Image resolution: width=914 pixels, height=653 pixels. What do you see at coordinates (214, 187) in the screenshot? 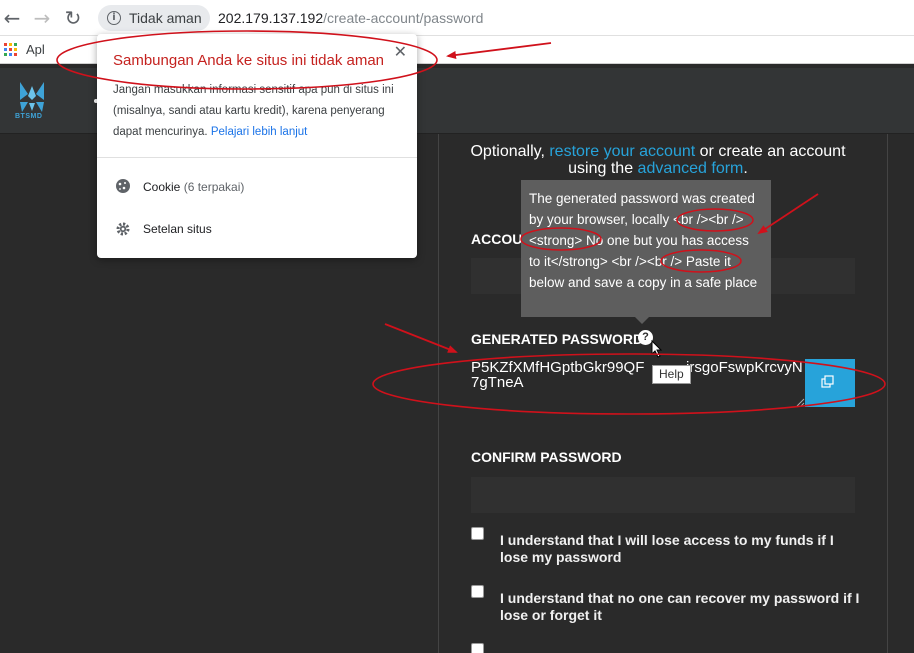
I see `cookie-count: (6 terpakai)` at bounding box center [214, 187].